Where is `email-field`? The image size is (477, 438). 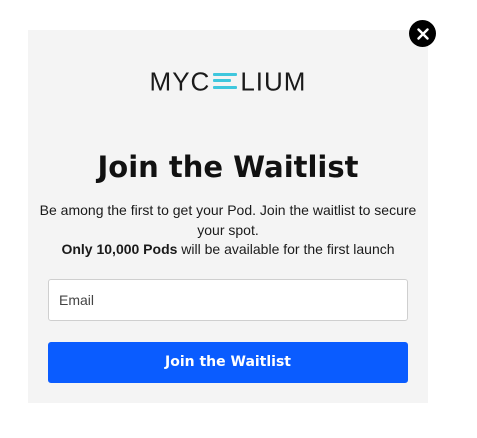 email-field is located at coordinates (224, 300).